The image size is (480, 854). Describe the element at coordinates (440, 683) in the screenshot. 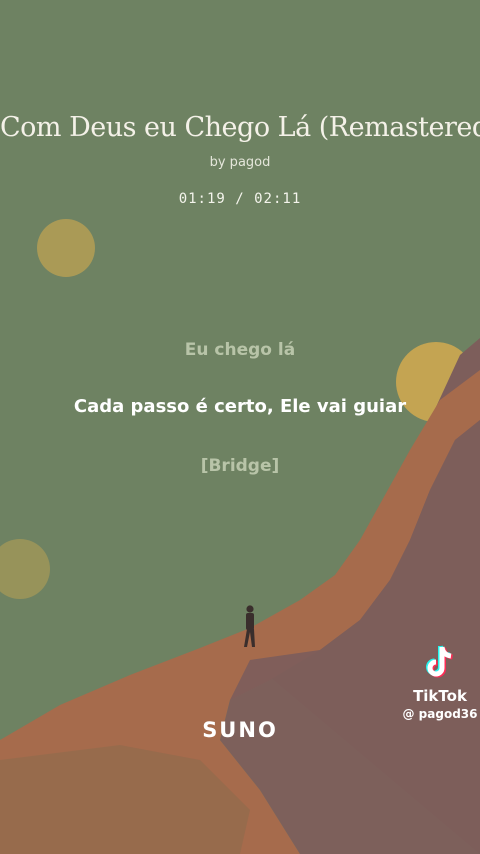

I see `tiktok-watermark: TikTok @ pagod36` at that location.